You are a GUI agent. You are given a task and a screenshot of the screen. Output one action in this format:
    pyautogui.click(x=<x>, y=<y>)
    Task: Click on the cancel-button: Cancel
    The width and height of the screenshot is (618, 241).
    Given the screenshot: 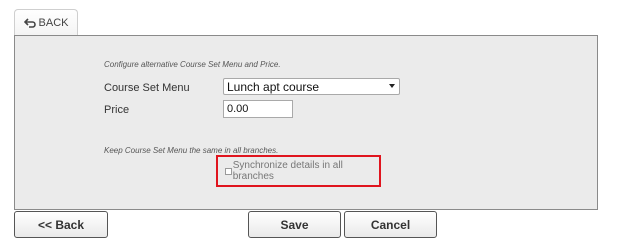 What is the action you would take?
    pyautogui.click(x=390, y=224)
    